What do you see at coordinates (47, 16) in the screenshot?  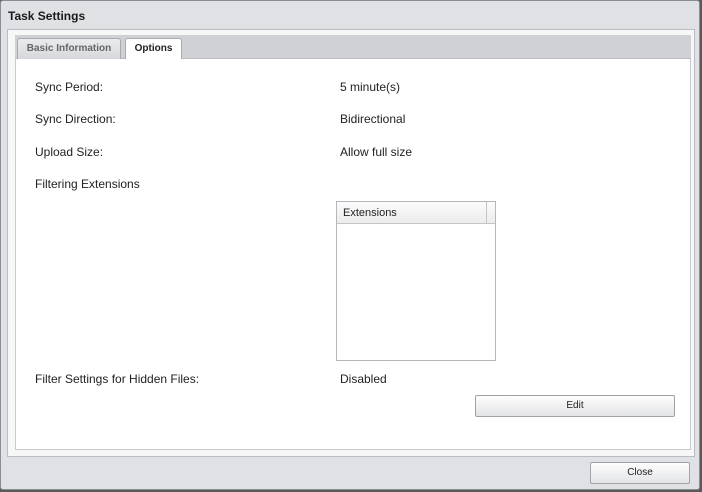 I see `dialog-title: Task Settings` at bounding box center [47, 16].